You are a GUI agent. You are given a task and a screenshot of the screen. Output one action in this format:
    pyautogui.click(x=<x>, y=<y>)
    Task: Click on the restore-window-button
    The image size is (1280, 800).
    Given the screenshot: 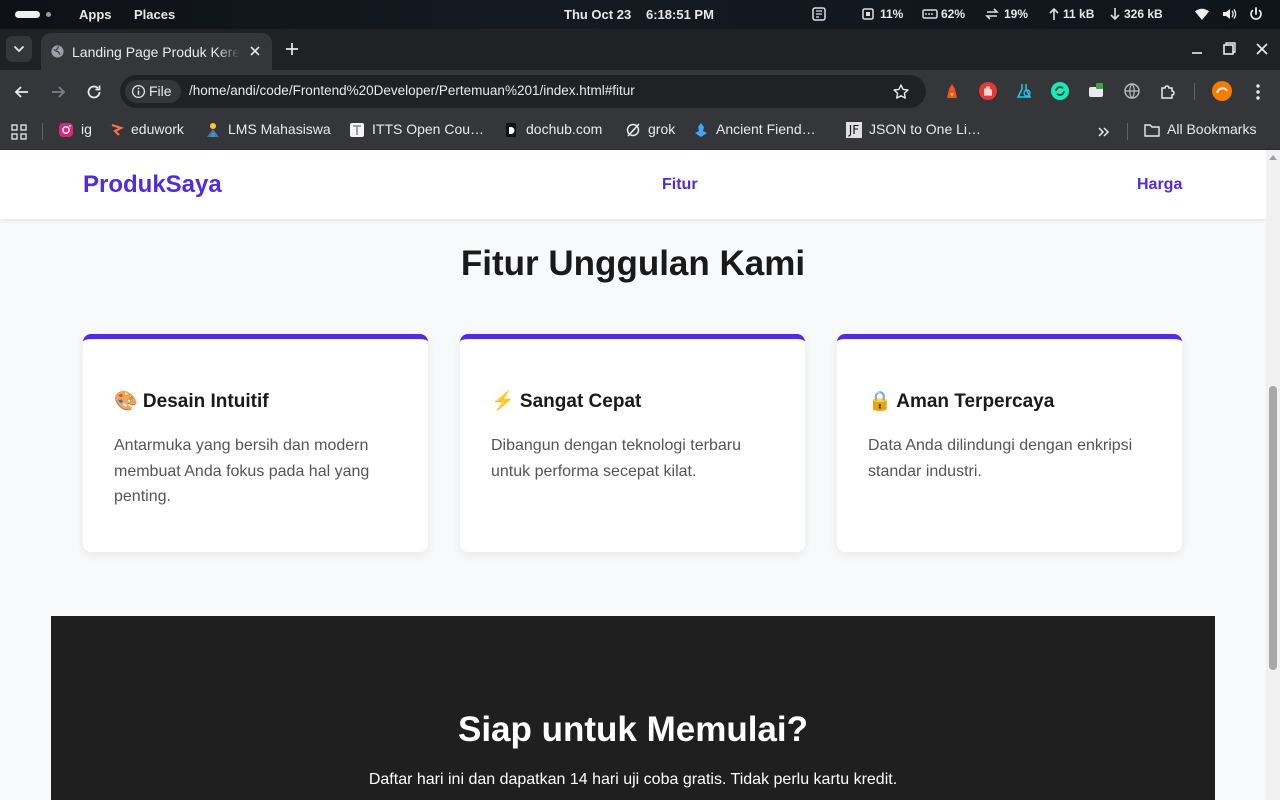 What is the action you would take?
    pyautogui.click(x=1229, y=49)
    